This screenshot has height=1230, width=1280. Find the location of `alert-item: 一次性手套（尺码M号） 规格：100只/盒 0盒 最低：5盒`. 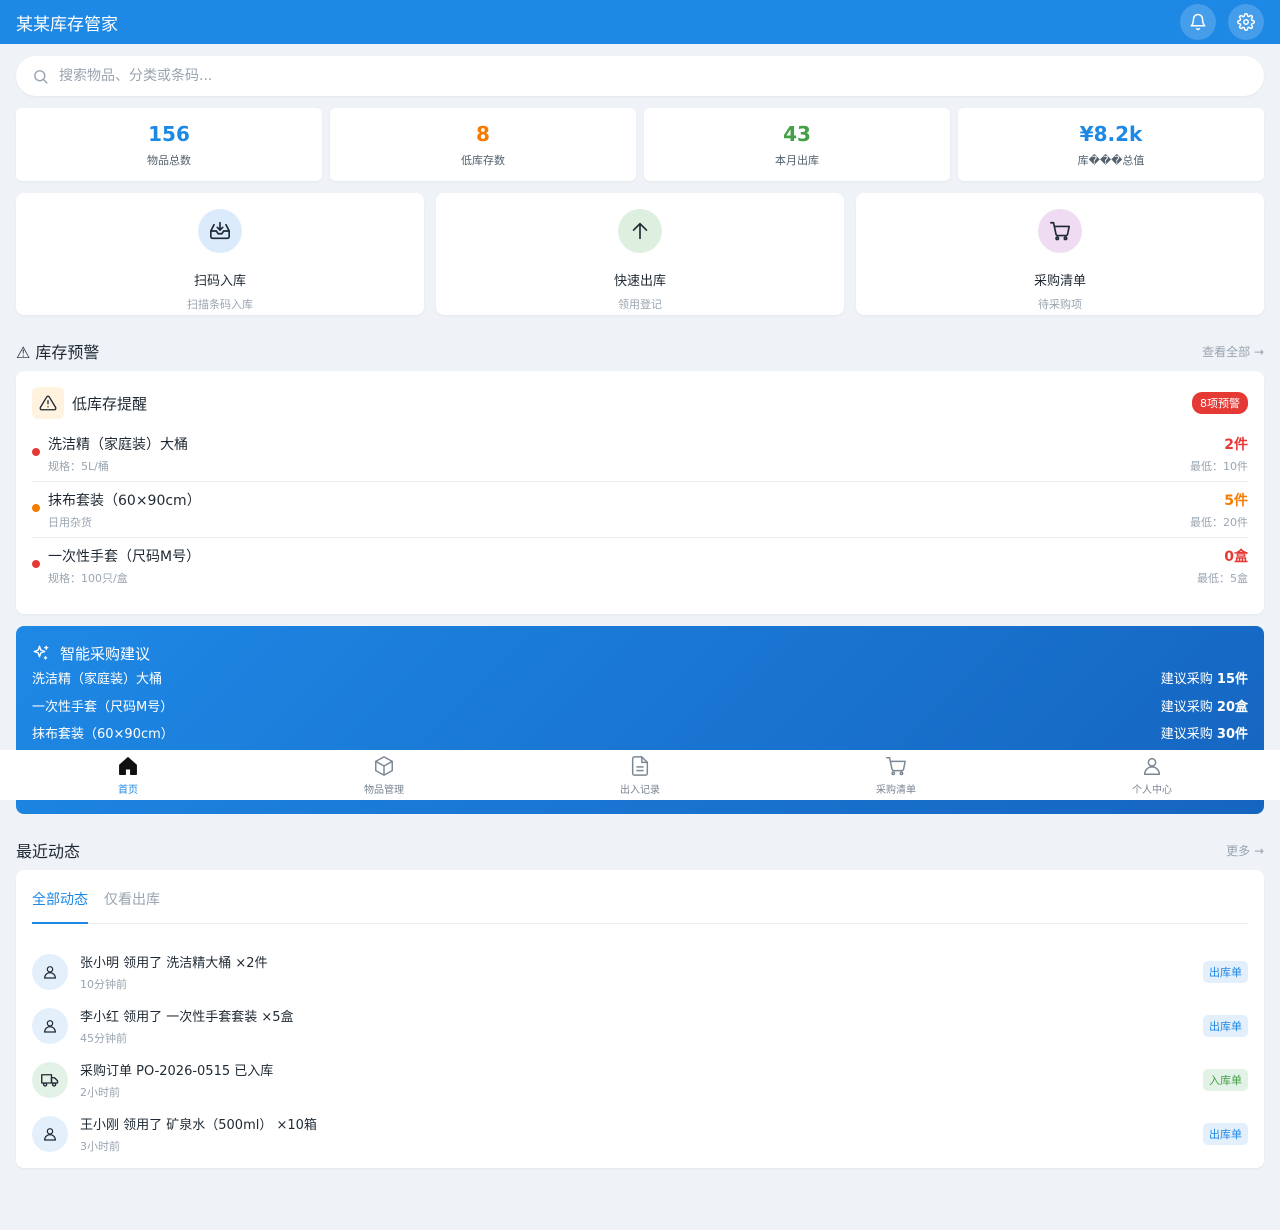

alert-item: 一次性手套（尺码M号） 规格：100只/盒 0盒 最低：5盒 is located at coordinates (640, 566).